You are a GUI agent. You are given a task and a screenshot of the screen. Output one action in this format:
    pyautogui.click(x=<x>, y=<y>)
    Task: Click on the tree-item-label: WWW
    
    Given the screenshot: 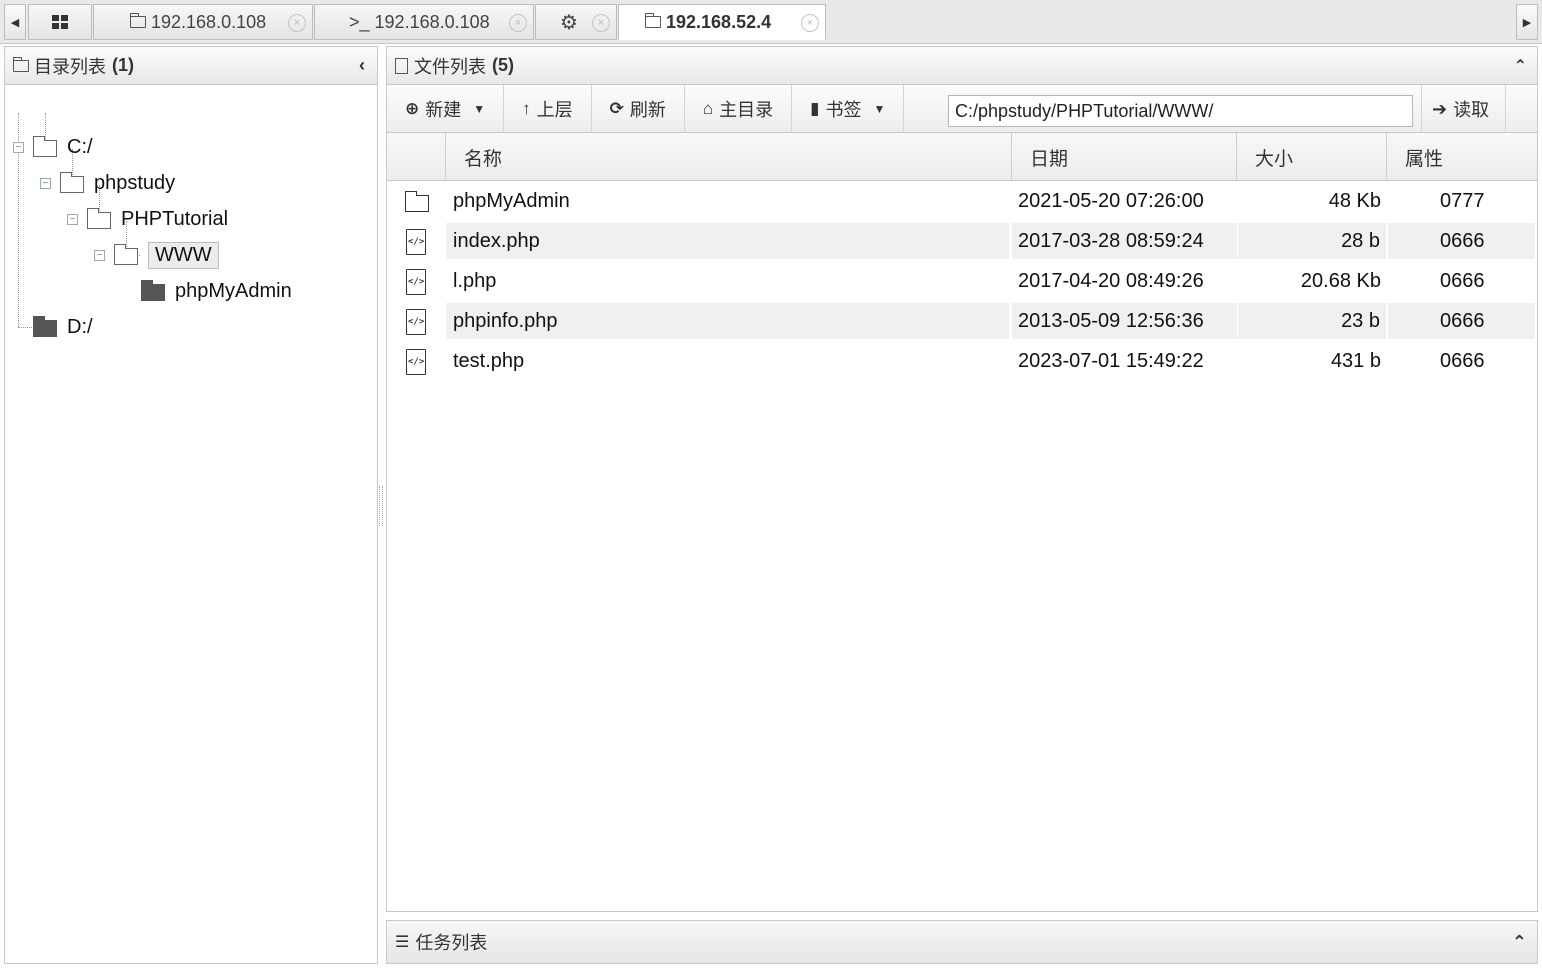 What is the action you would take?
    pyautogui.click(x=183, y=255)
    